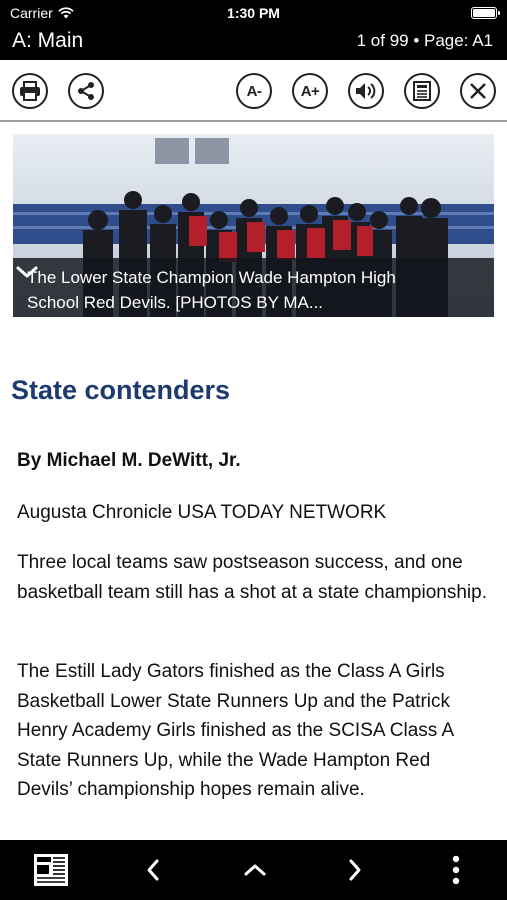 Image resolution: width=507 pixels, height=900 pixels. I want to click on more-options-button, so click(456, 870).